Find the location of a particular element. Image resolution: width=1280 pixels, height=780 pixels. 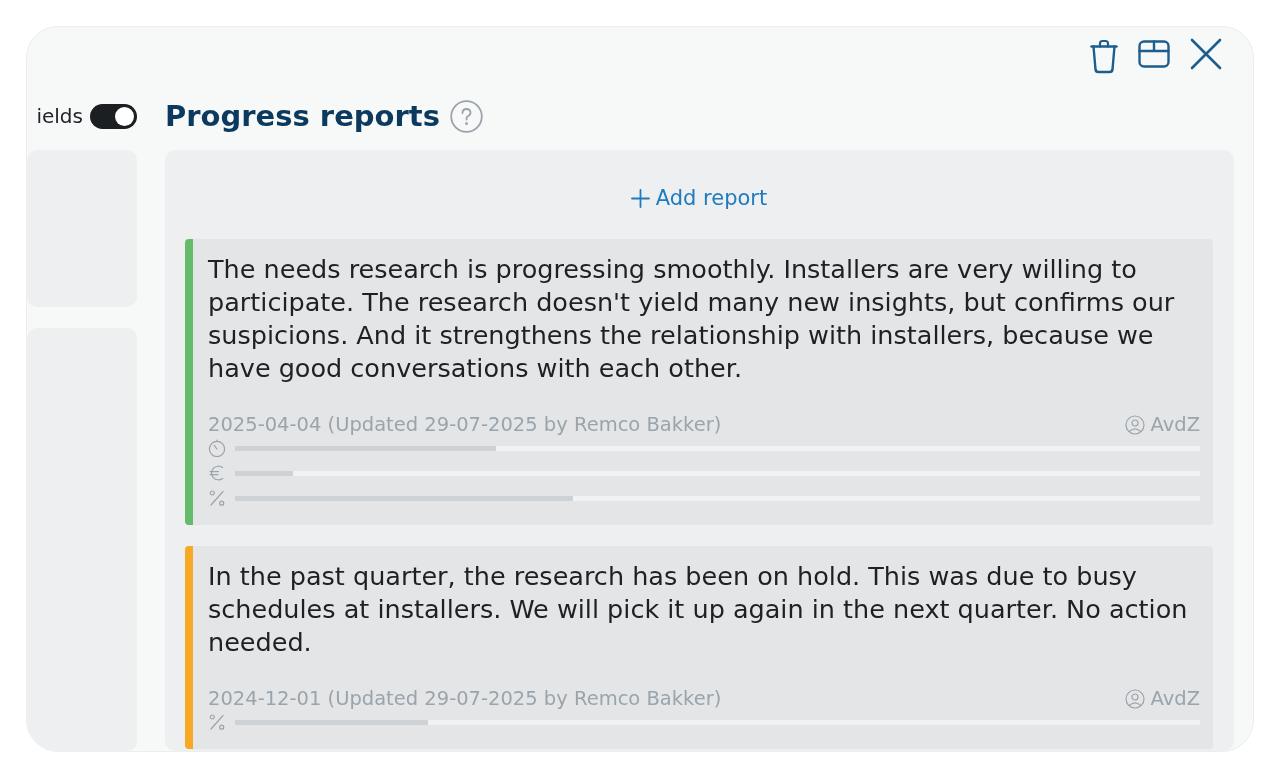

trash-icon is located at coordinates (1104, 56).